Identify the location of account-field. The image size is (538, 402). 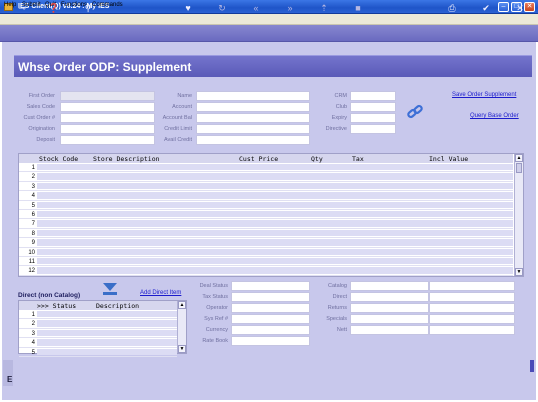
(253, 107).